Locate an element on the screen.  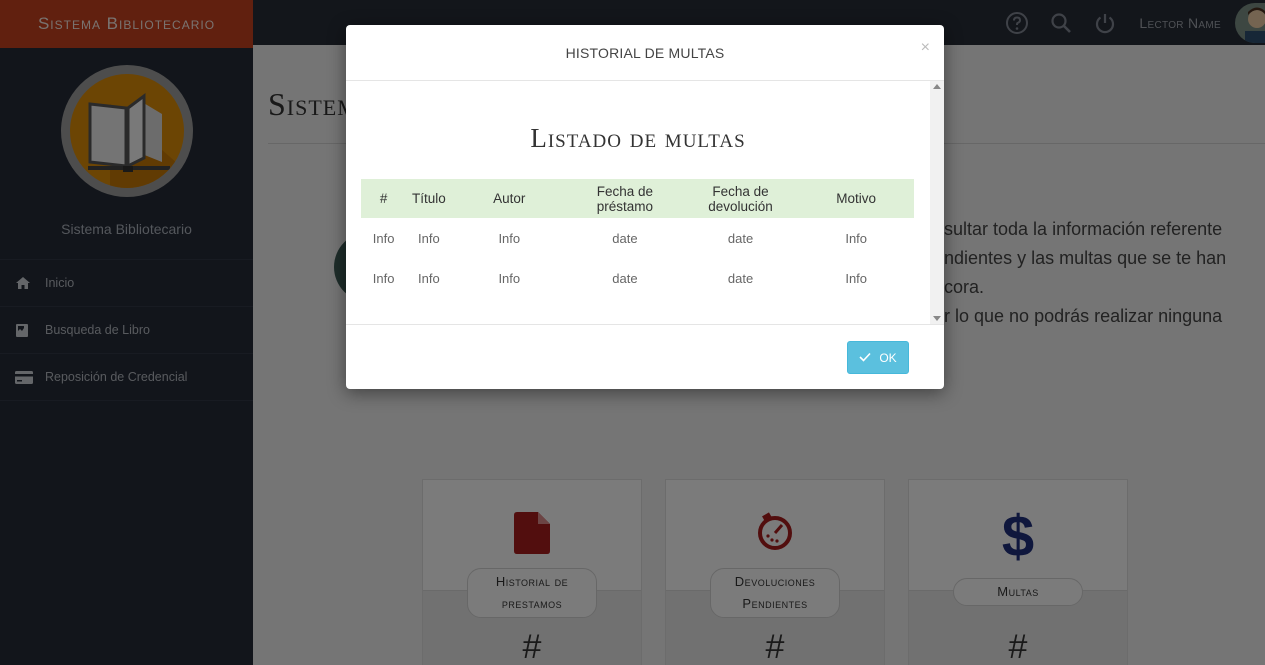
ok-button: OK is located at coordinates (878, 357).